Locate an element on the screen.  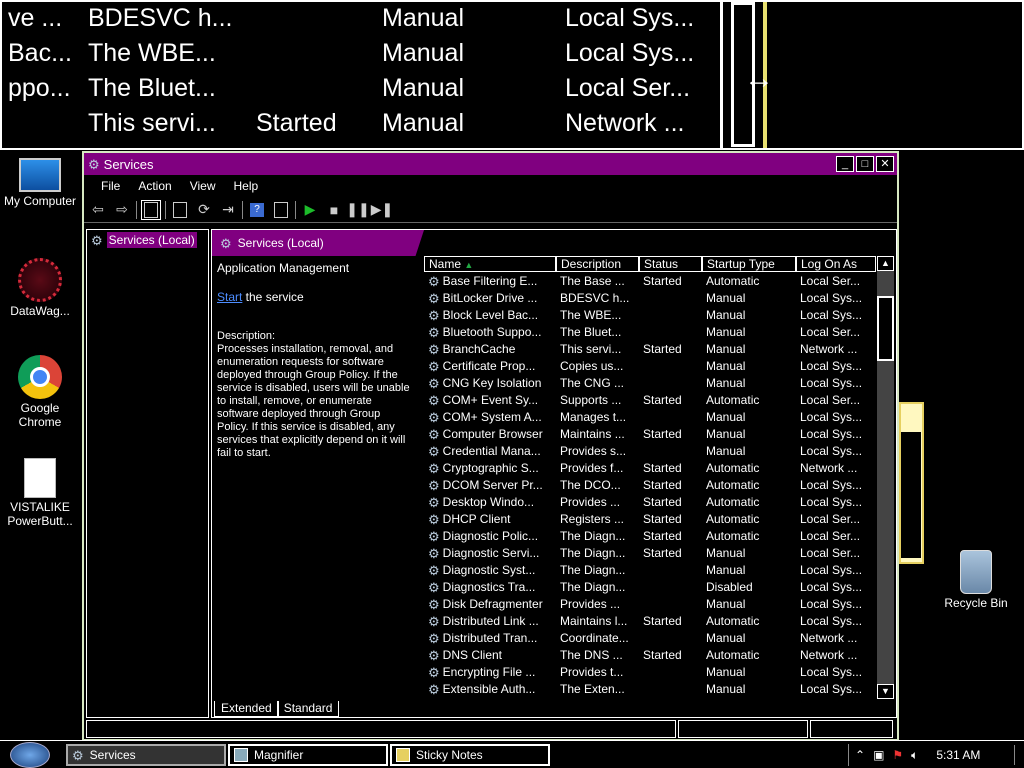
service-status: Started is located at coordinates (662, 621).